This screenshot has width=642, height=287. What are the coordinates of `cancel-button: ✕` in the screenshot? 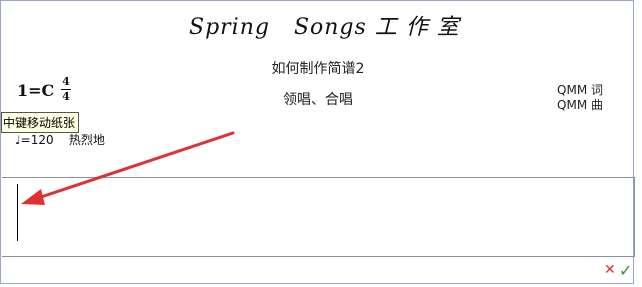 It's located at (610, 270).